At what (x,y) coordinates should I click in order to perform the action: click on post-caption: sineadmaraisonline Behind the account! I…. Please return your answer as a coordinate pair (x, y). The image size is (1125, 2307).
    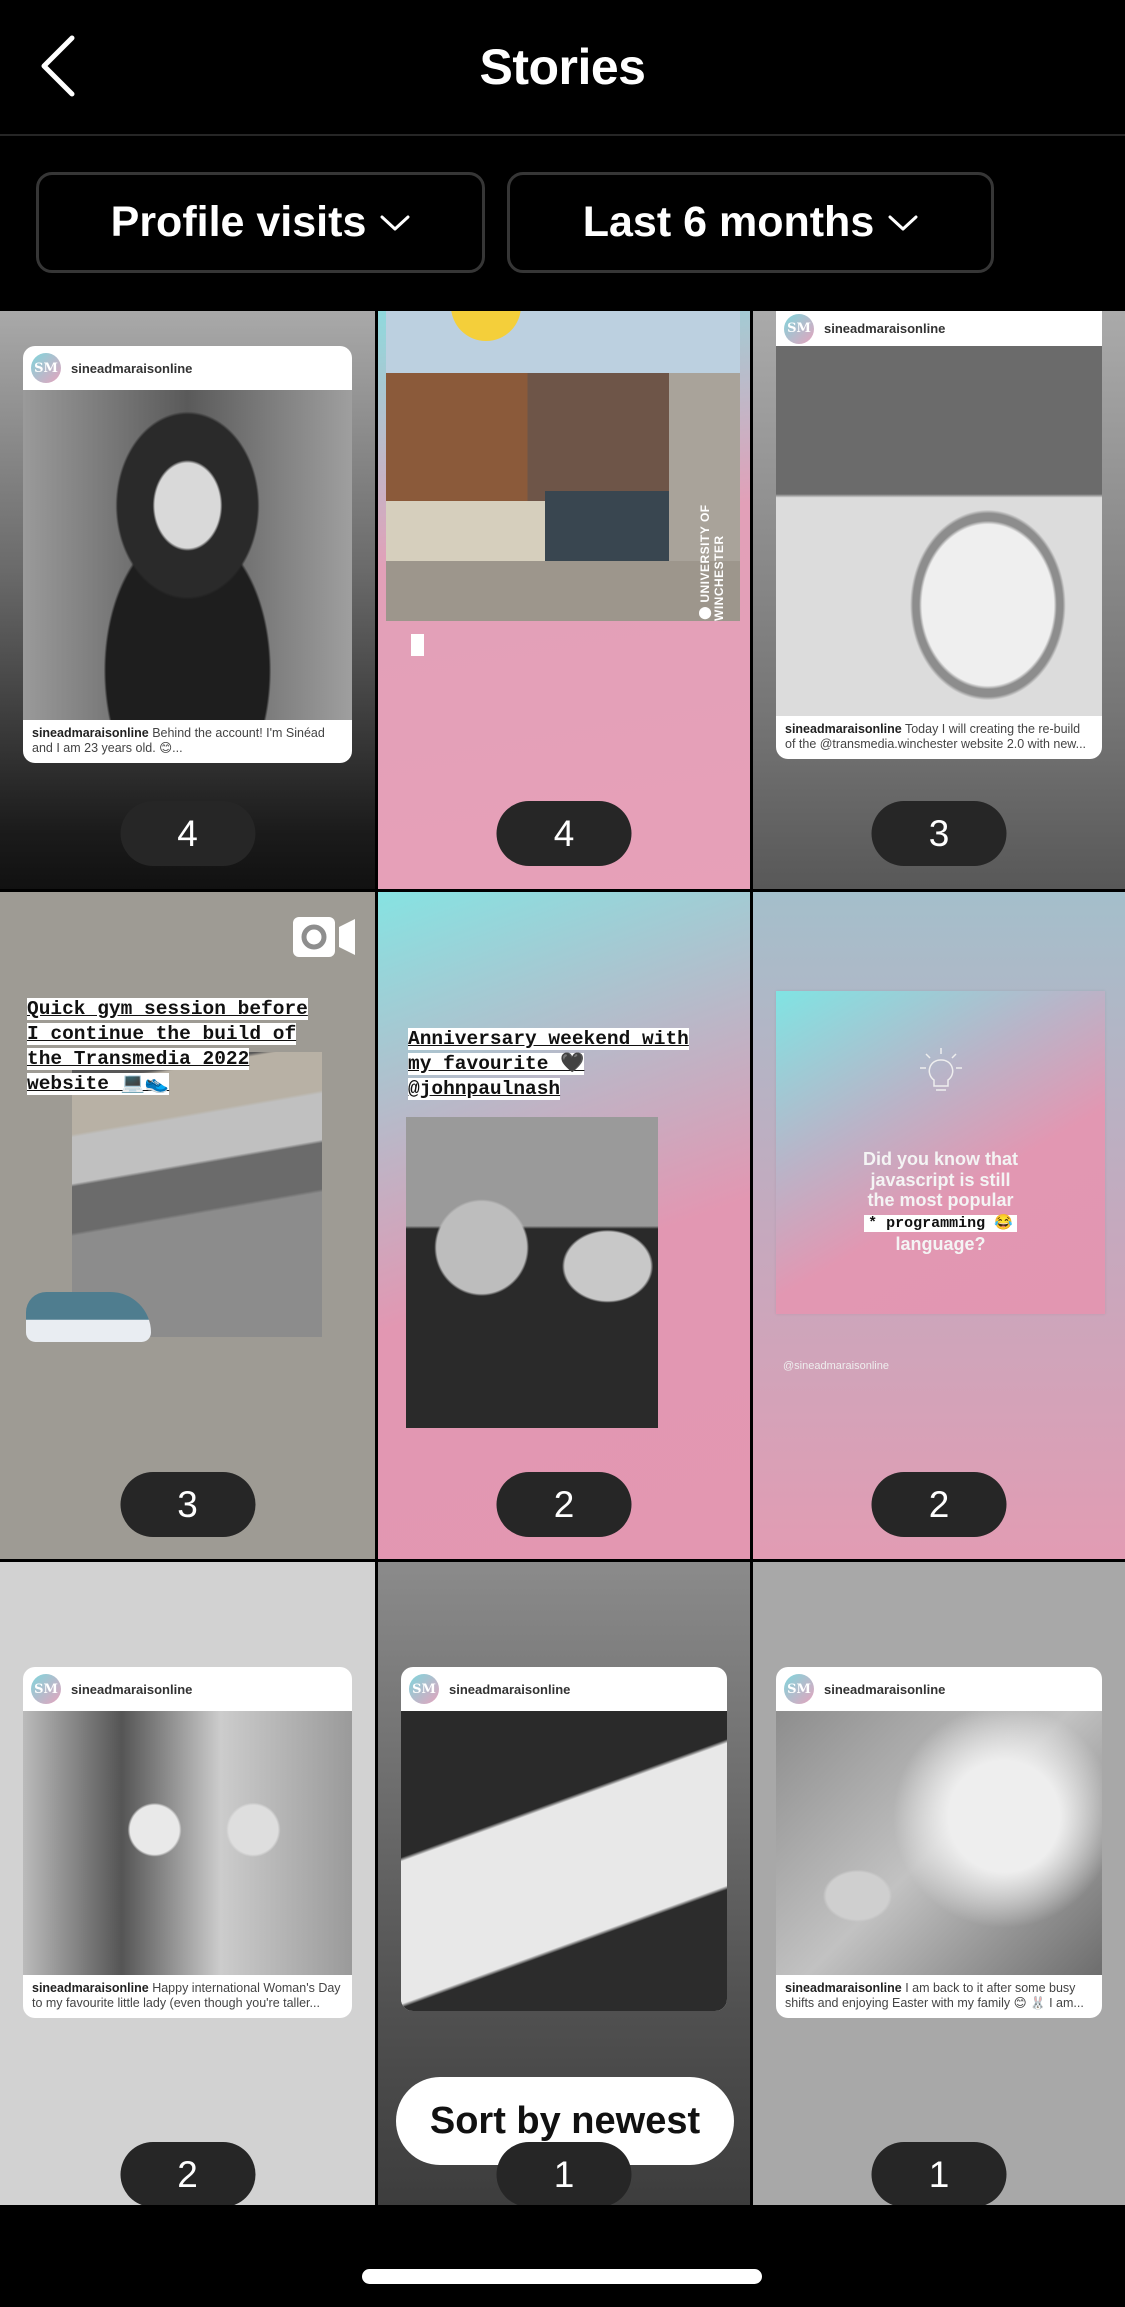
    Looking at the image, I should click on (178, 740).